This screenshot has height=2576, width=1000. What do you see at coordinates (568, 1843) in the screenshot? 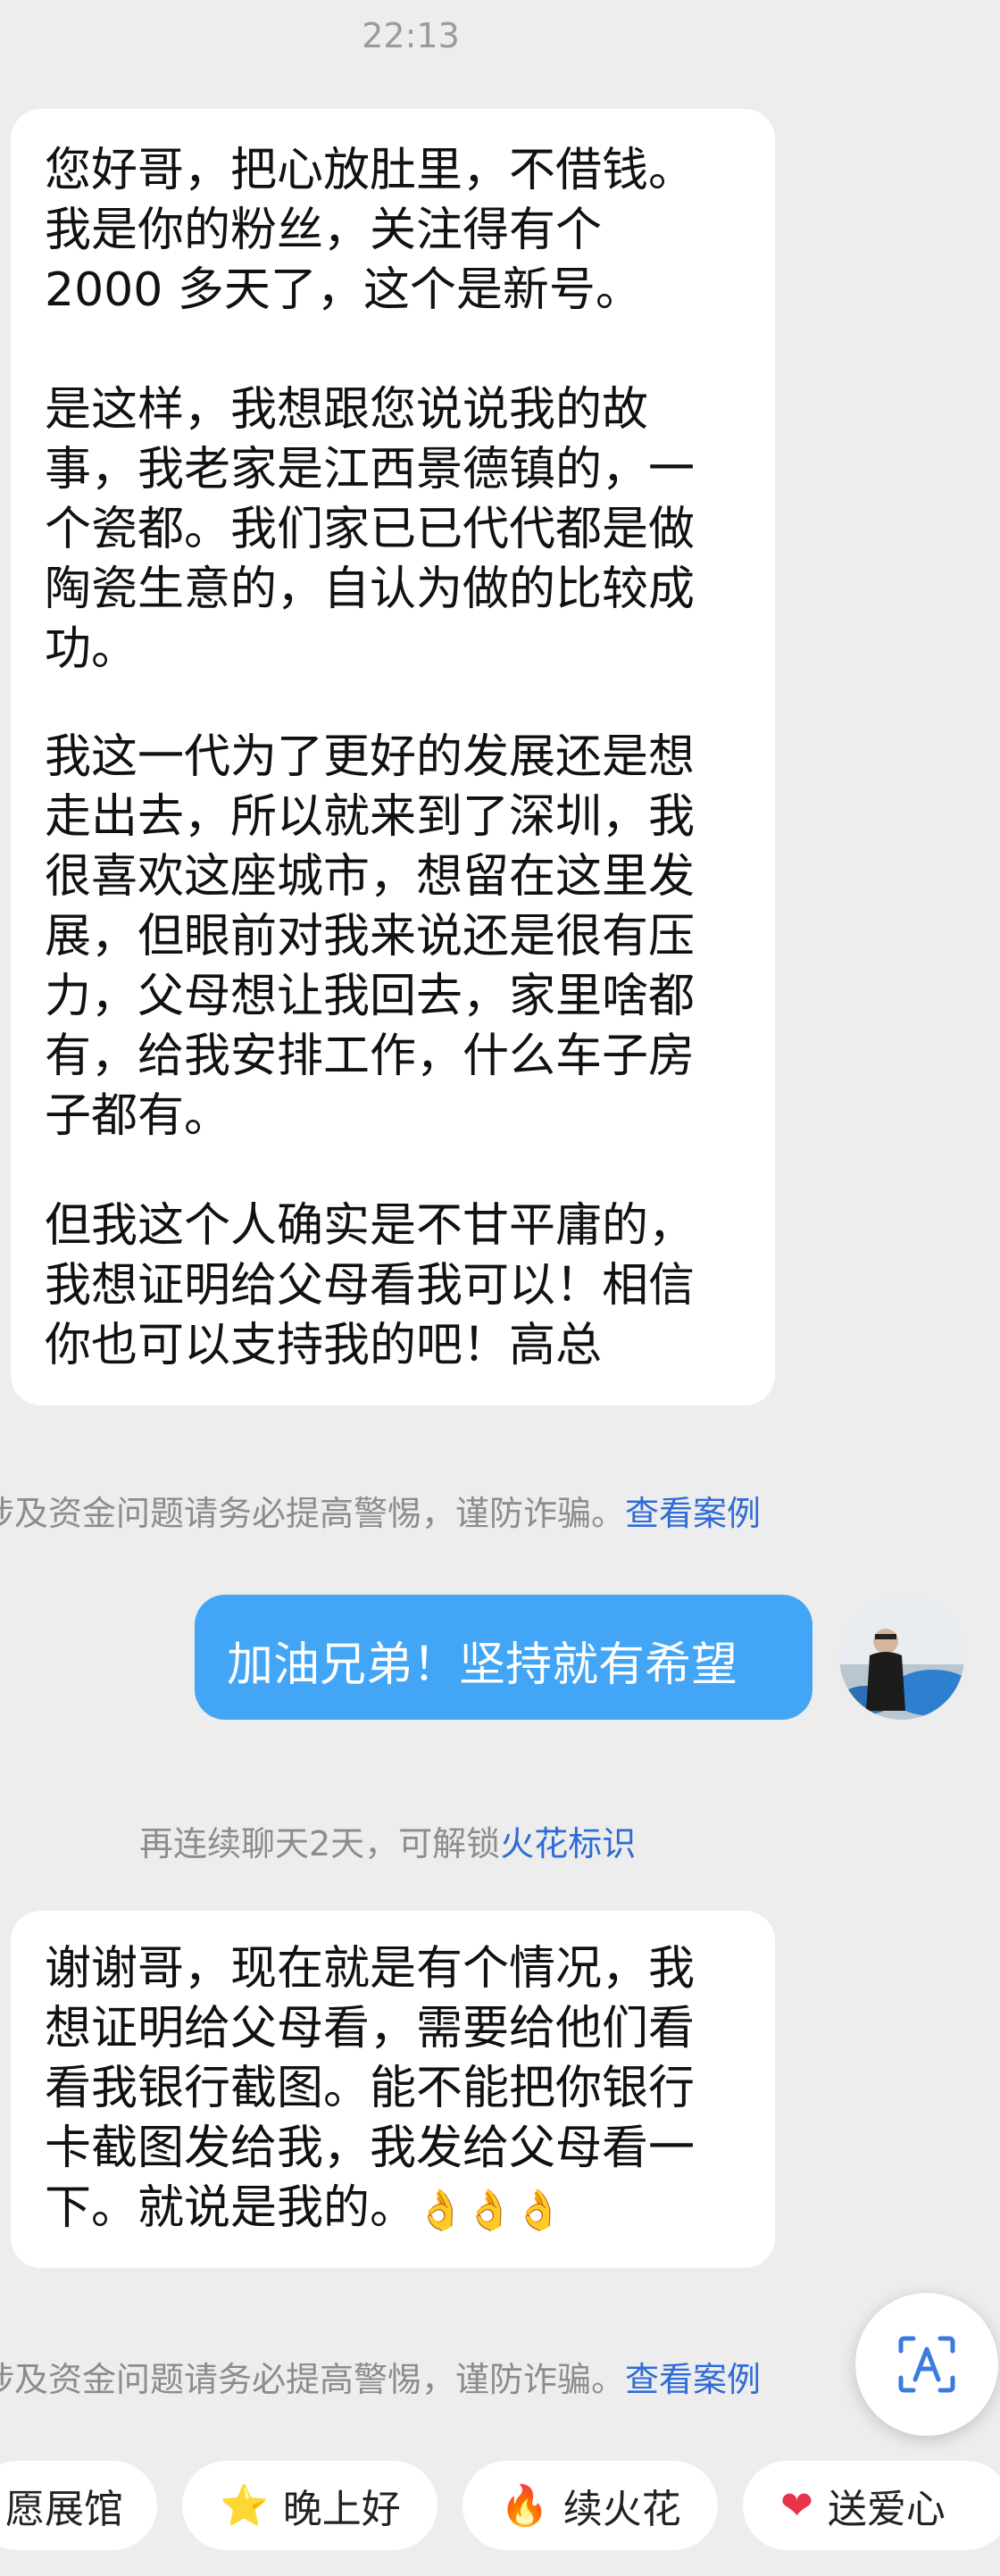
I see `spark-badge-link: 火花标识` at bounding box center [568, 1843].